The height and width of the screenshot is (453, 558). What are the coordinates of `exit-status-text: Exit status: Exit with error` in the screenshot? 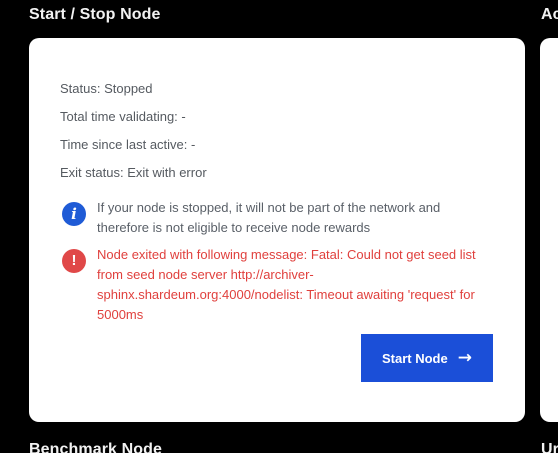 It's located at (133, 172).